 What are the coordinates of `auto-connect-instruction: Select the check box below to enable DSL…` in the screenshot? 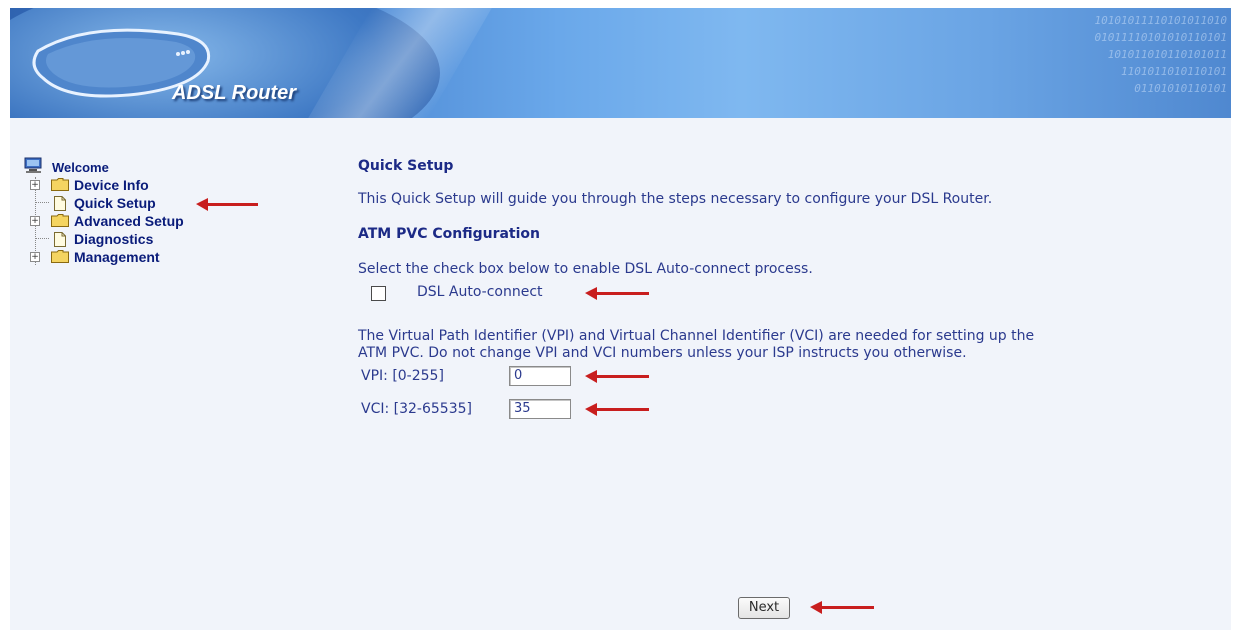 It's located at (585, 269).